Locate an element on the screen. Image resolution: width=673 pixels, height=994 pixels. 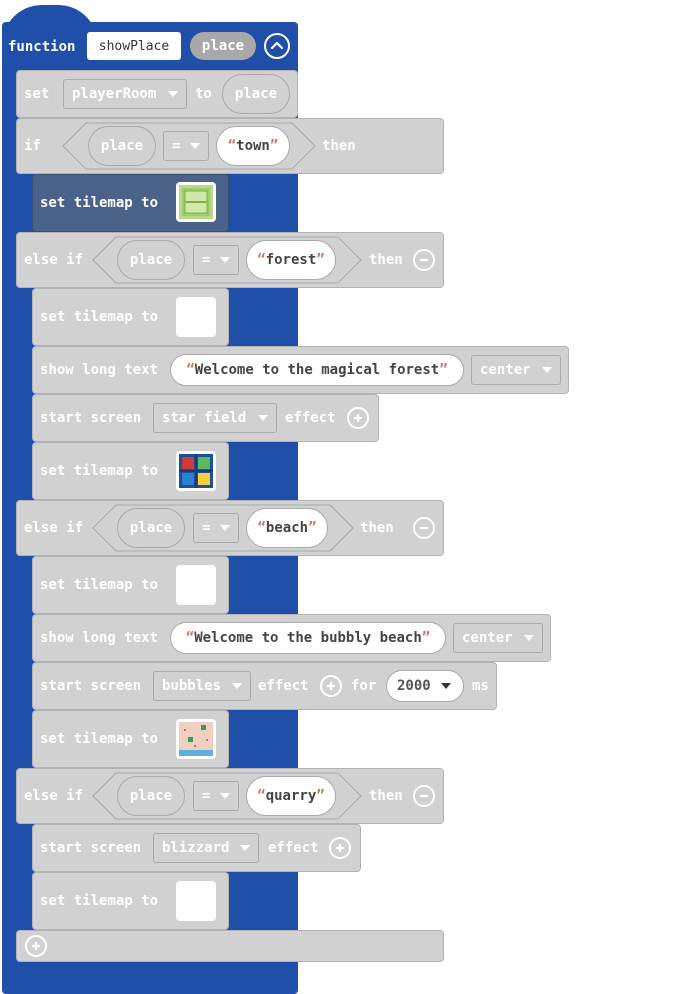
ms-label: ms is located at coordinates (480, 686).